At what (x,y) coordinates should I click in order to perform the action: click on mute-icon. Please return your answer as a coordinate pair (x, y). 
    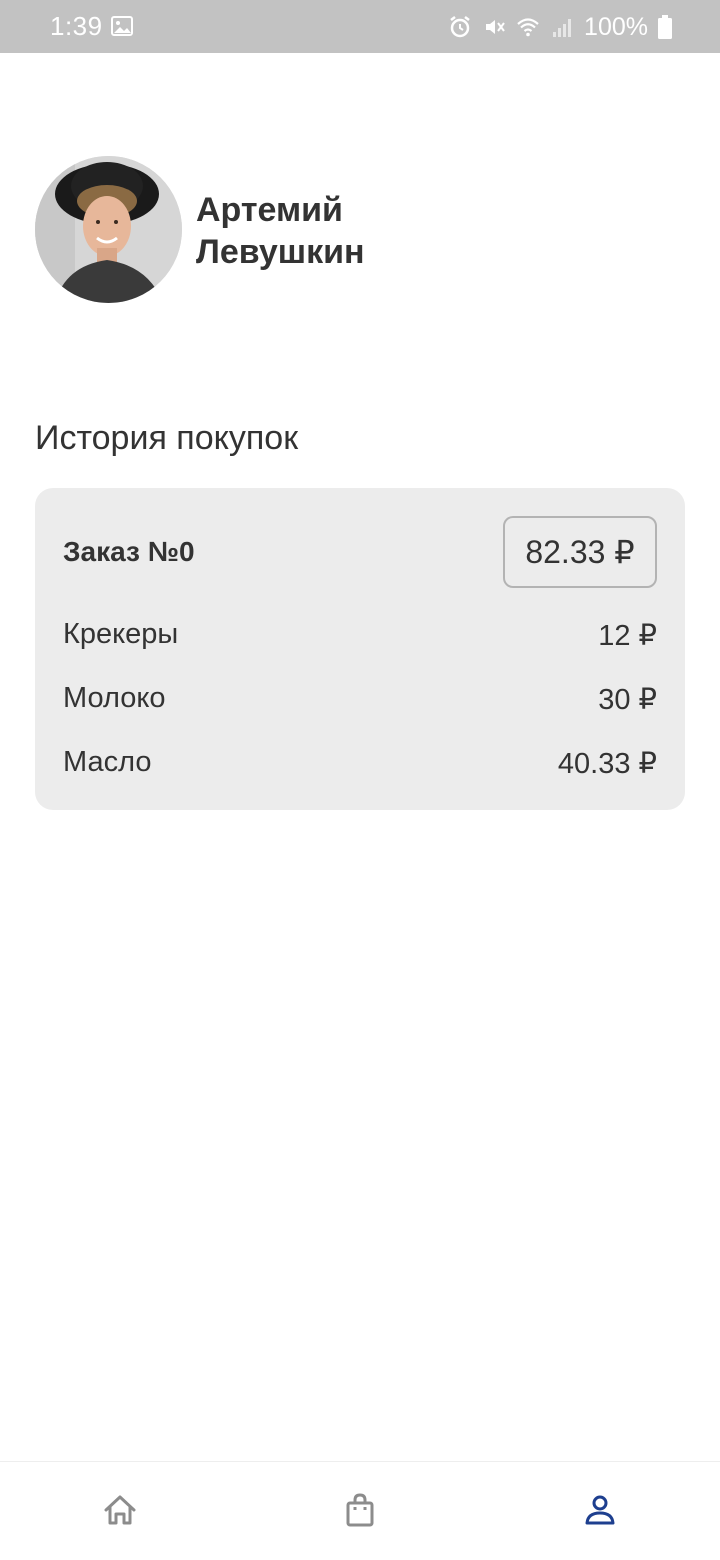
    Looking at the image, I should click on (494, 27).